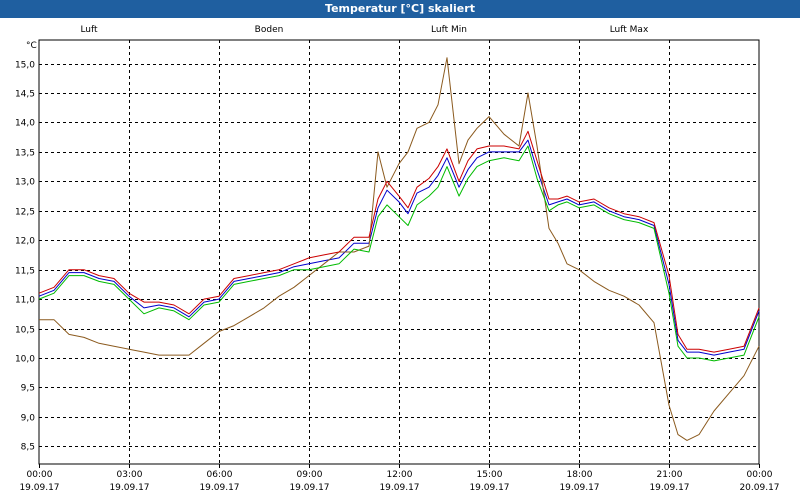 The width and height of the screenshot is (800, 500). Describe the element at coordinates (400, 475) in the screenshot. I see `x-tick-time: 12:00` at that location.